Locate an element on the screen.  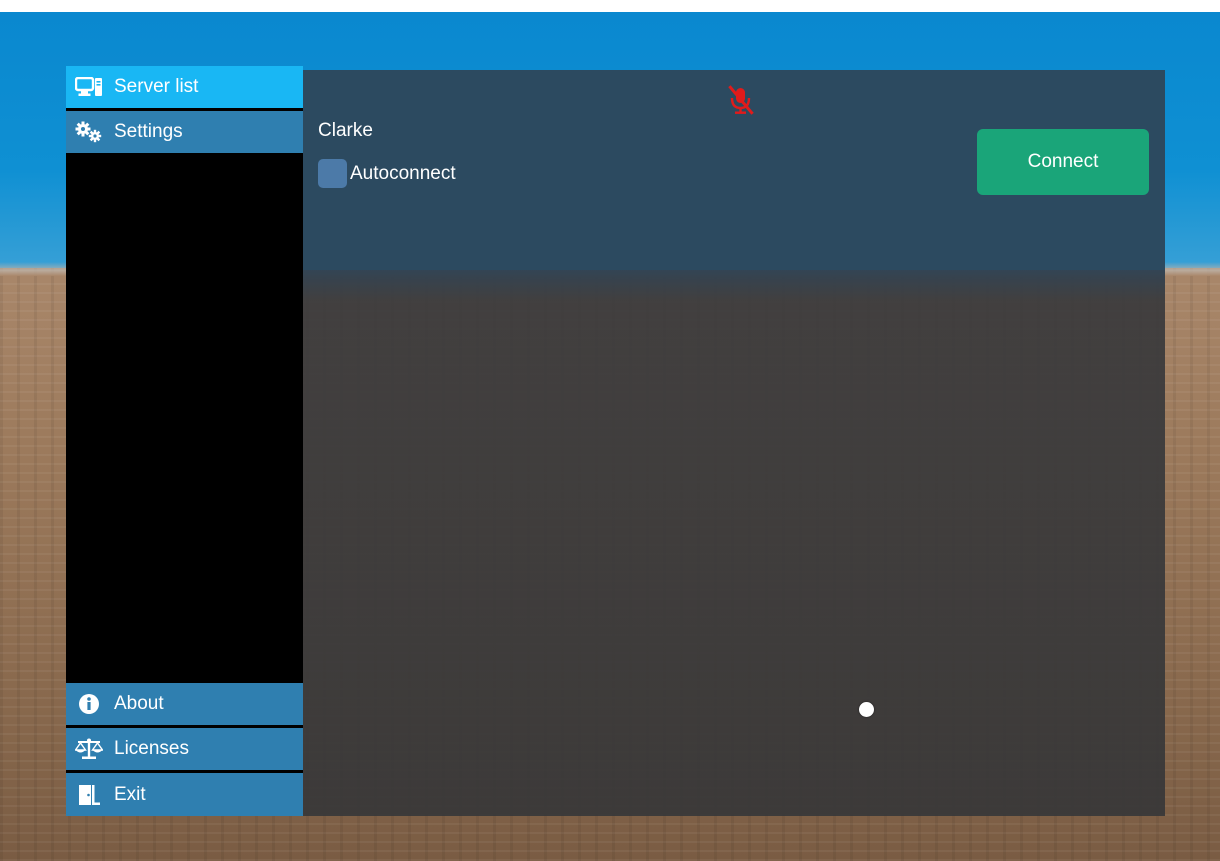
sidebar-item-licenses: Licenses is located at coordinates (184, 749).